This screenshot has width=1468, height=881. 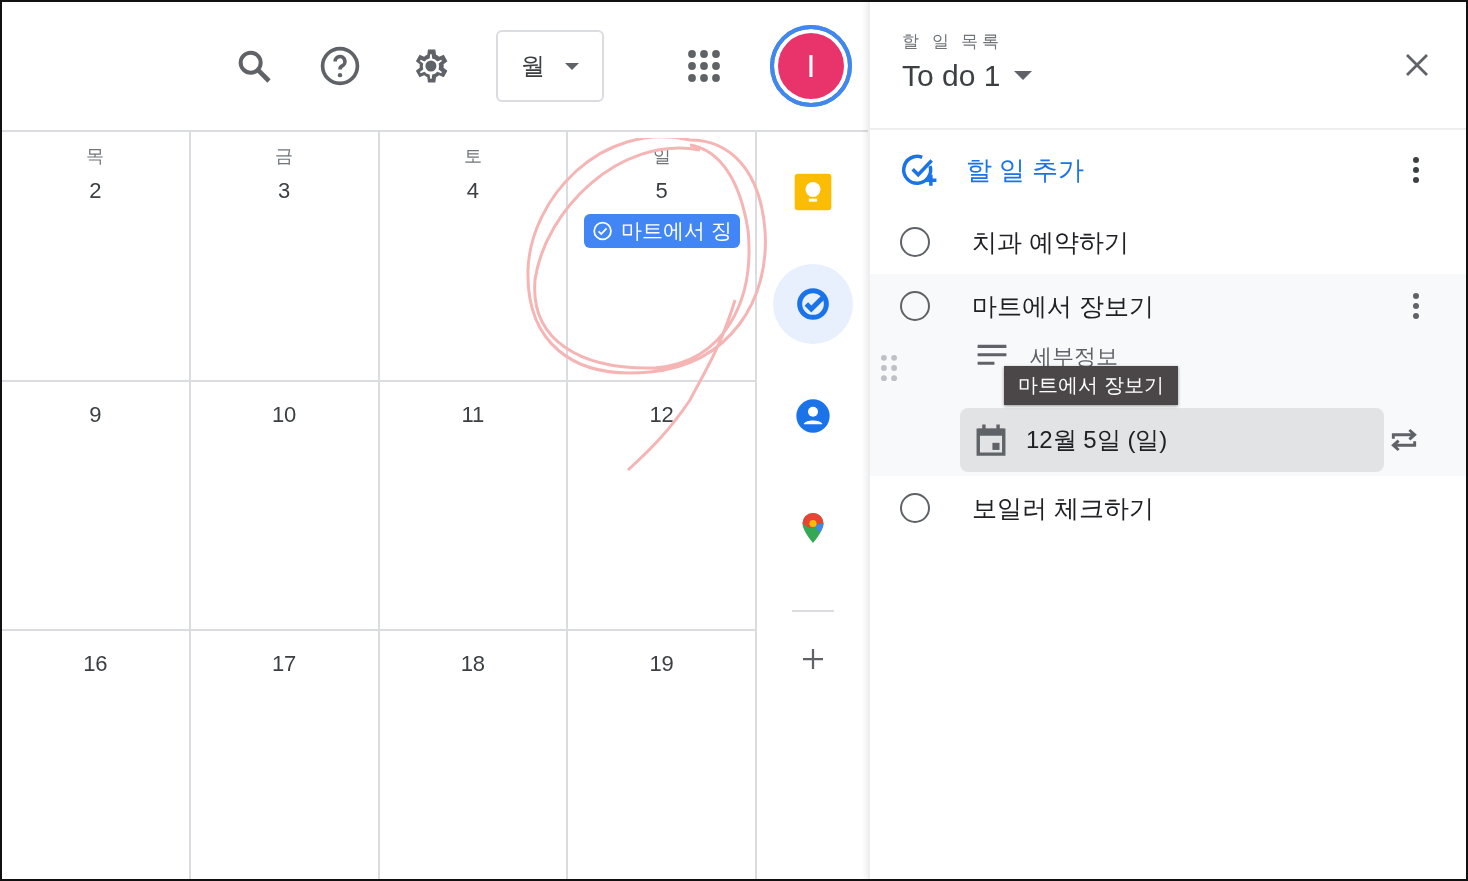 What do you see at coordinates (704, 66) in the screenshot?
I see `apps-icon` at bounding box center [704, 66].